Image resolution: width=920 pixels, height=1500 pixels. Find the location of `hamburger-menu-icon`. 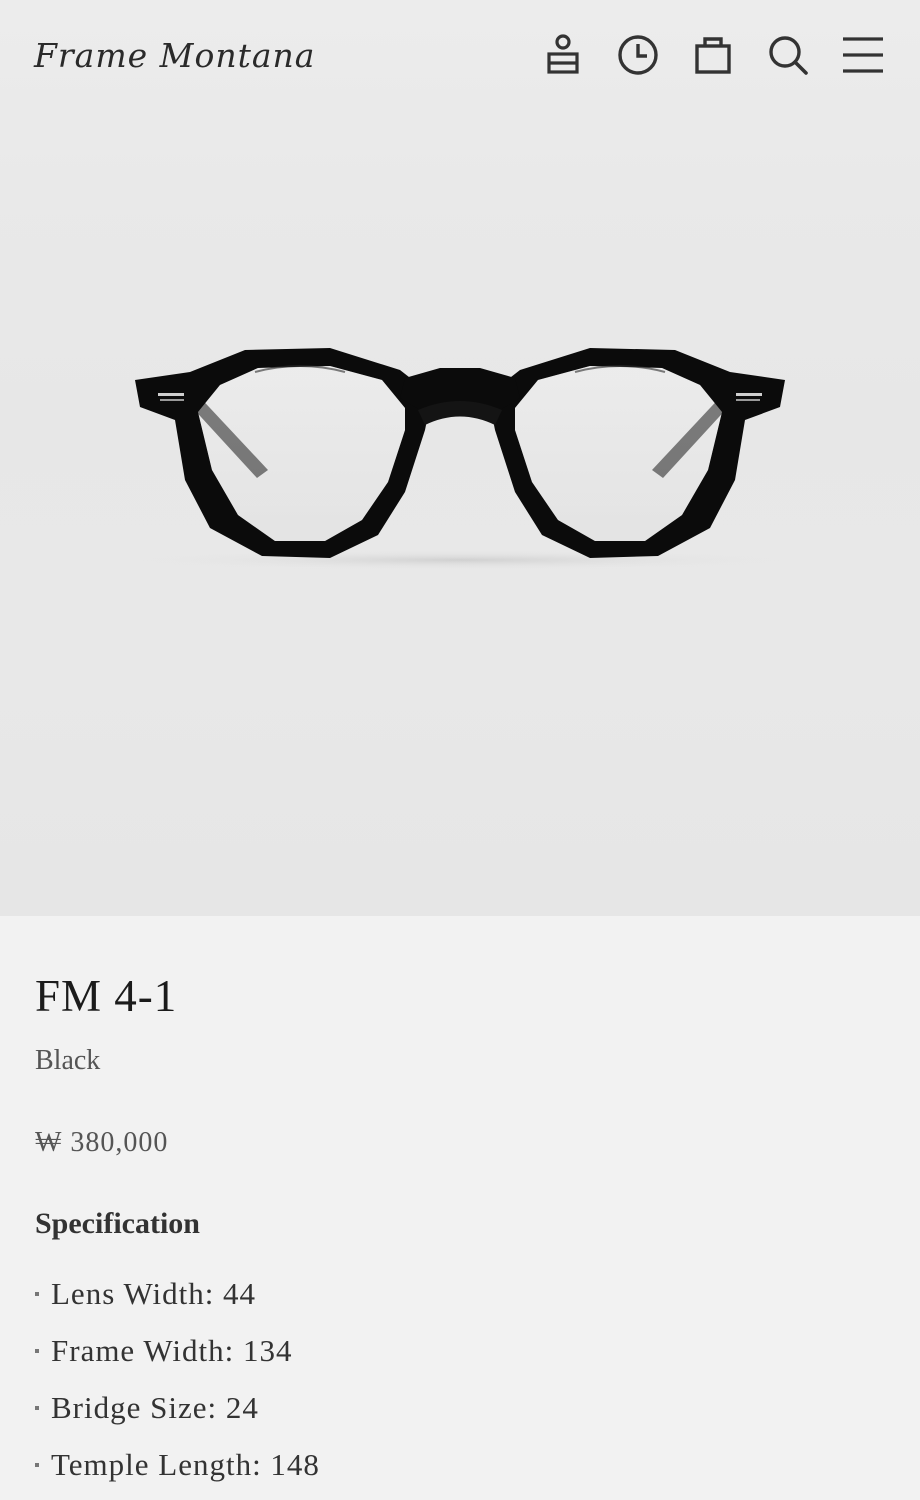

hamburger-menu-icon is located at coordinates (863, 55).